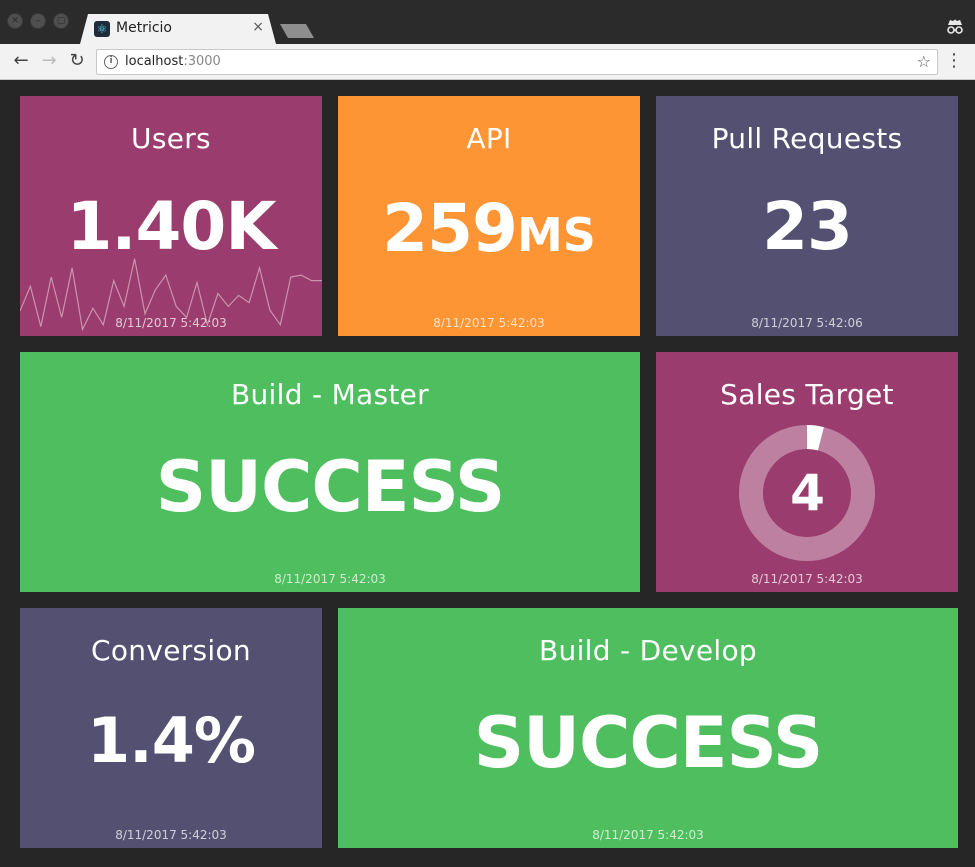  What do you see at coordinates (171, 740) in the screenshot?
I see `tile-value: 1.4%` at bounding box center [171, 740].